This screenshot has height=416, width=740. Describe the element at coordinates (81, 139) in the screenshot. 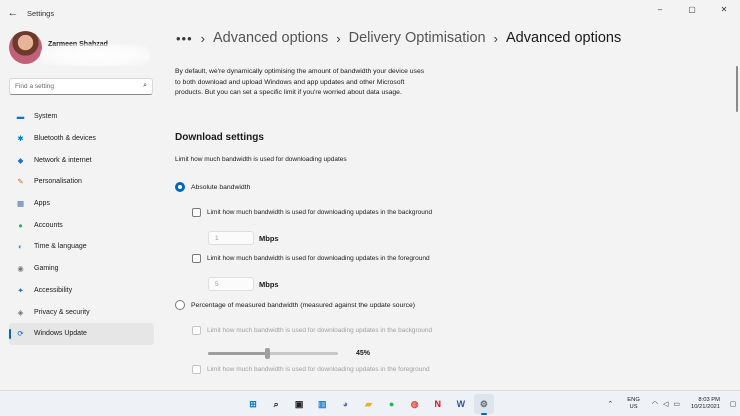

I see `sidebar-item-bluetooth-and-devices: ✱ Bluetooth & devices` at that location.